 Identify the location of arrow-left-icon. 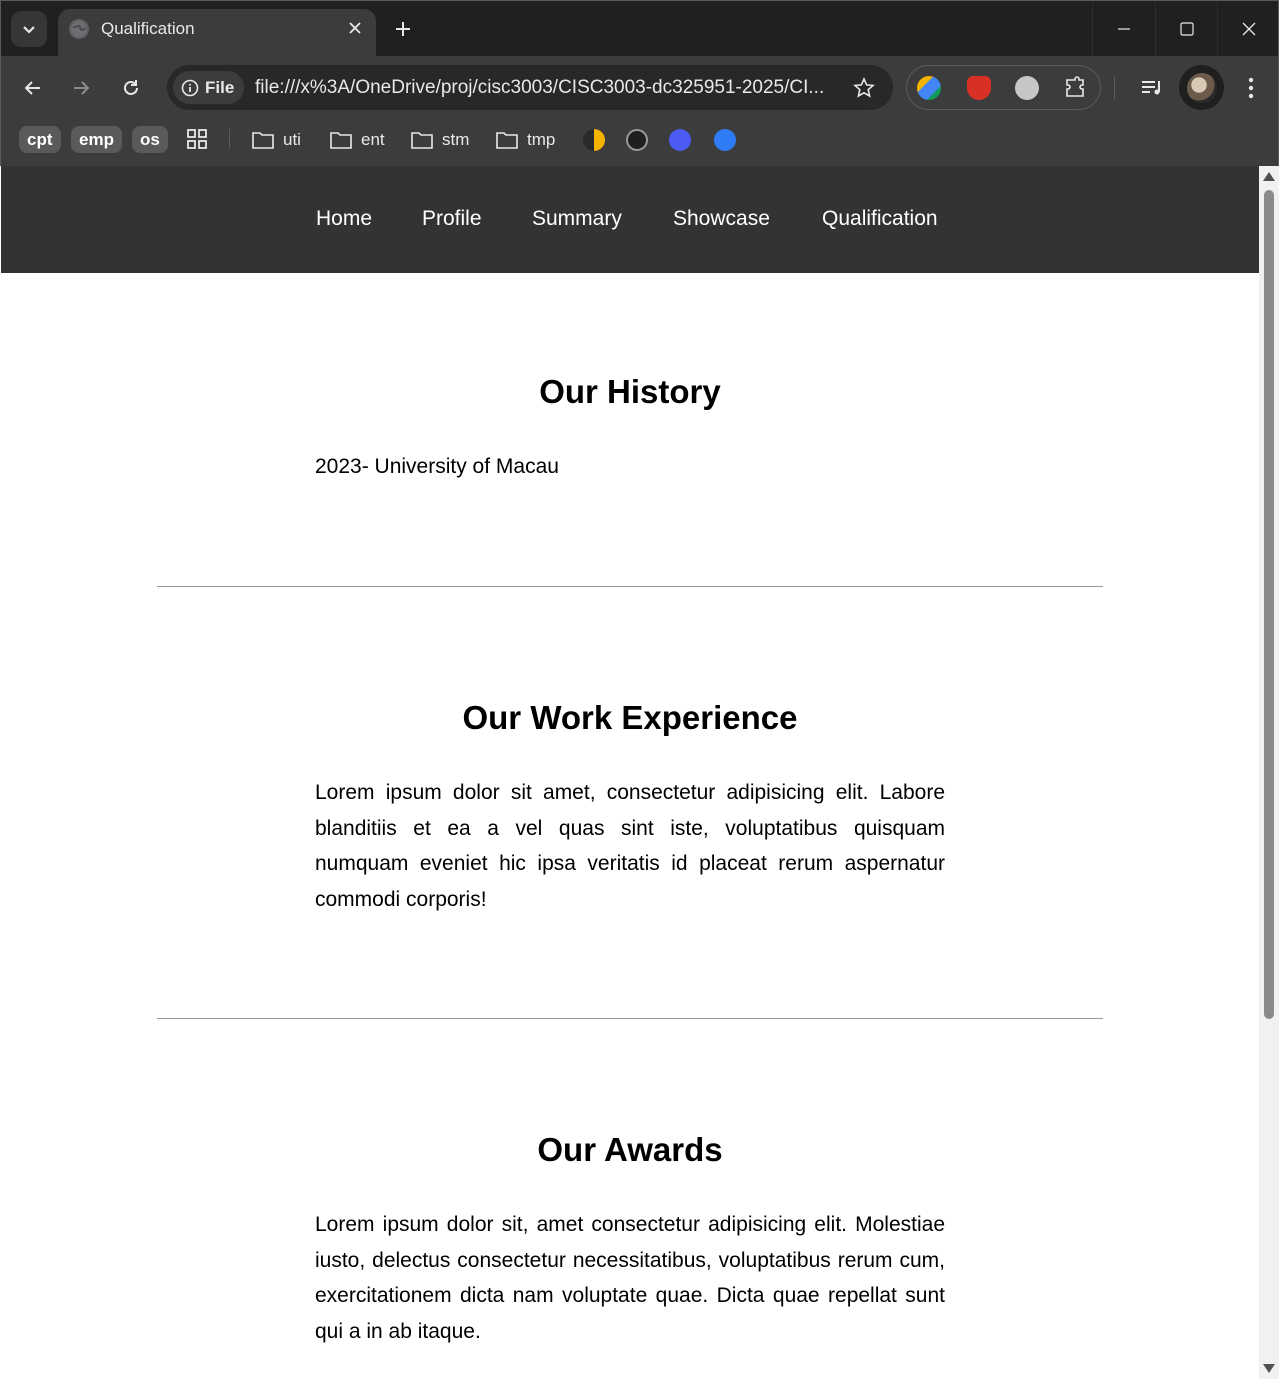
(32, 88).